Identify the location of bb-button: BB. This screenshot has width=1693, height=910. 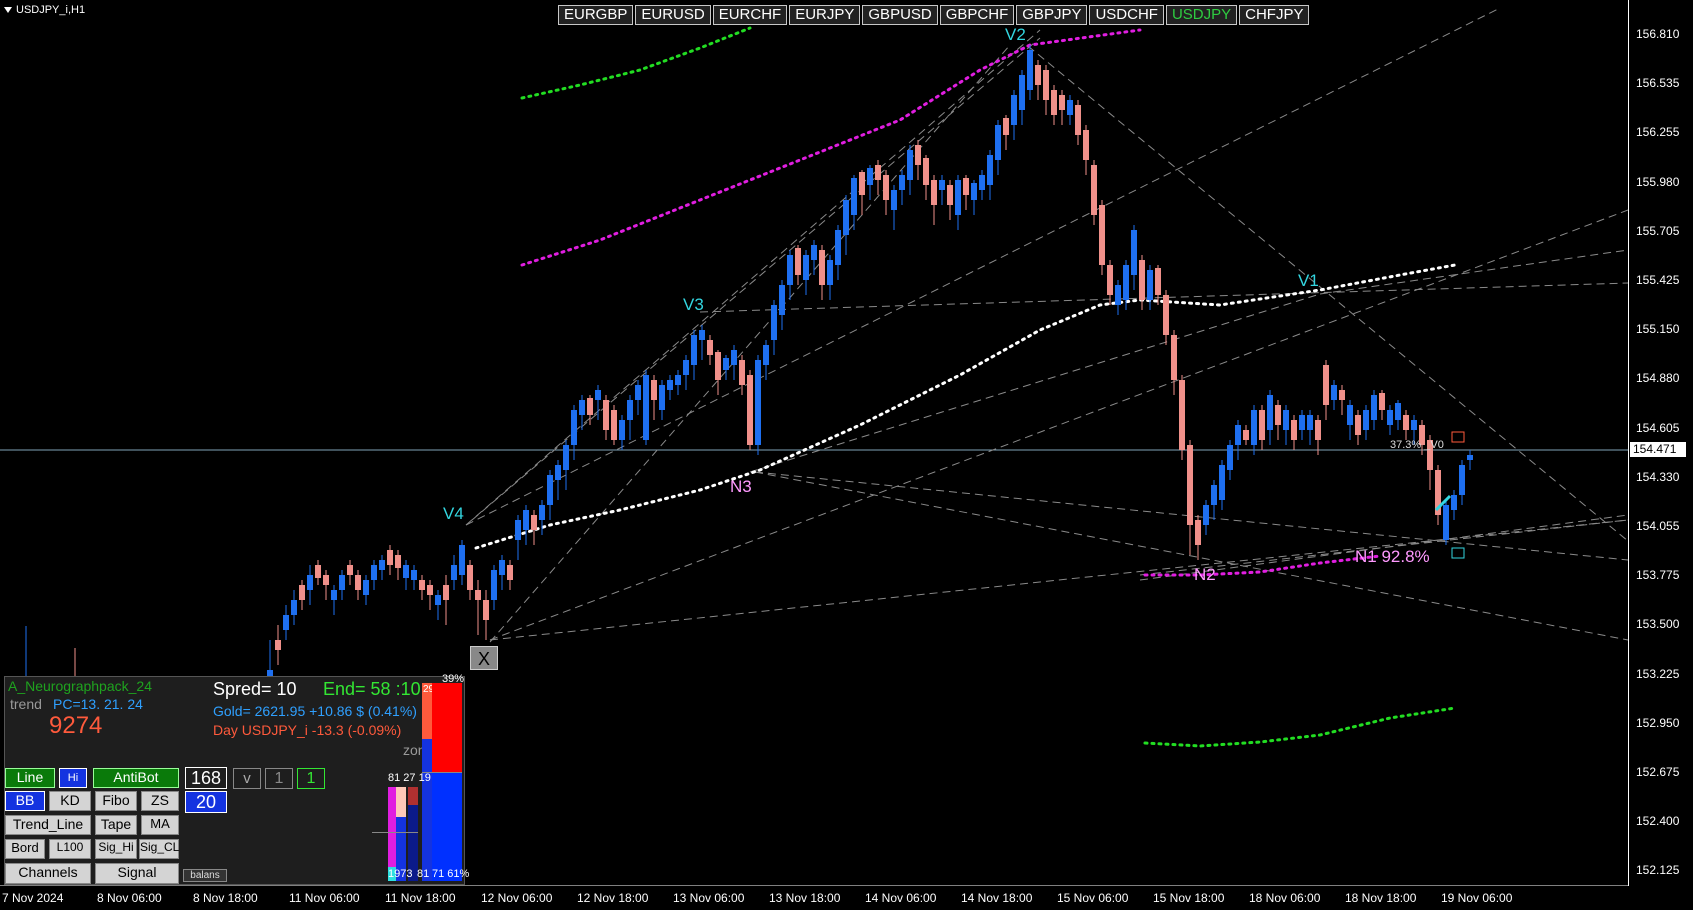
(25, 801).